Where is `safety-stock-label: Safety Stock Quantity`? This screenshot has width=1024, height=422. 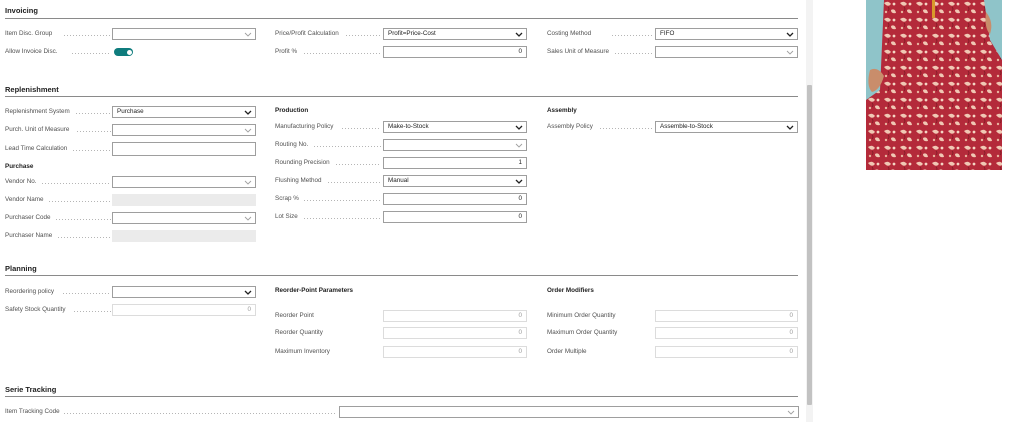
safety-stock-label: Safety Stock Quantity is located at coordinates (35, 309).